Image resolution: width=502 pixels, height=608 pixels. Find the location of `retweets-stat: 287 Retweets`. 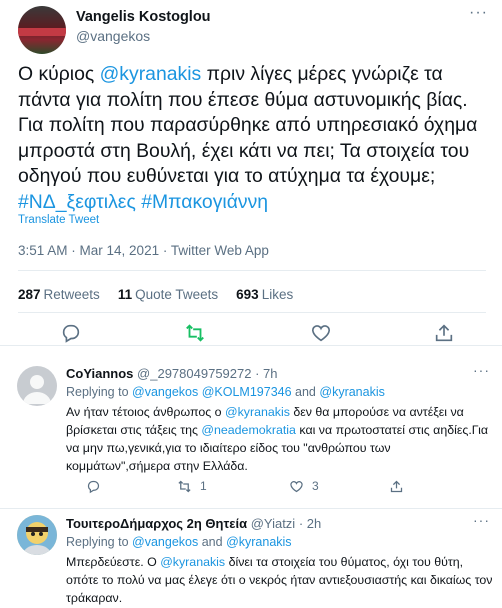

retweets-stat: 287 Retweets is located at coordinates (59, 294).